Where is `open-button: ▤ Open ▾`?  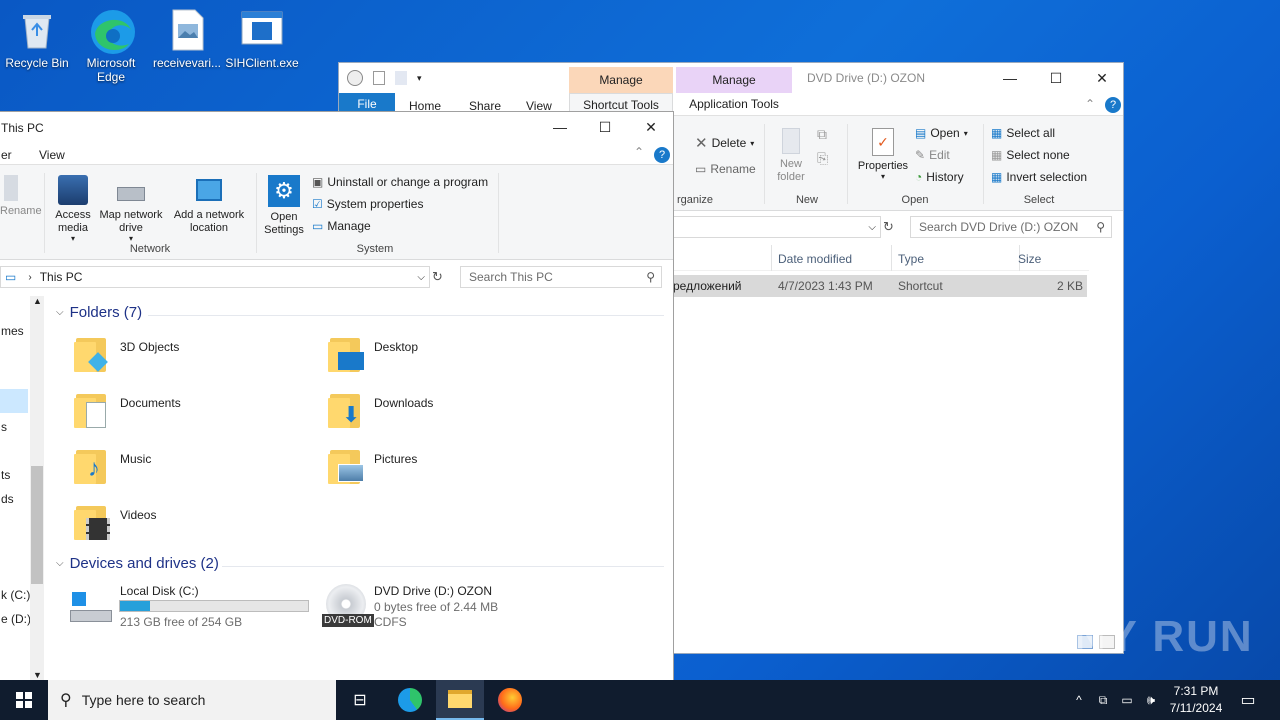 open-button: ▤ Open ▾ is located at coordinates (941, 133).